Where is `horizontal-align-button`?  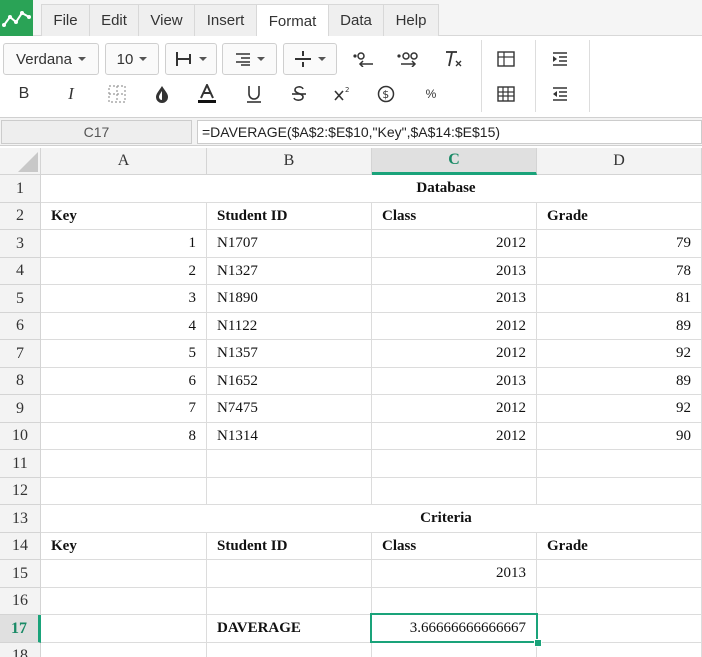 horizontal-align-button is located at coordinates (191, 59).